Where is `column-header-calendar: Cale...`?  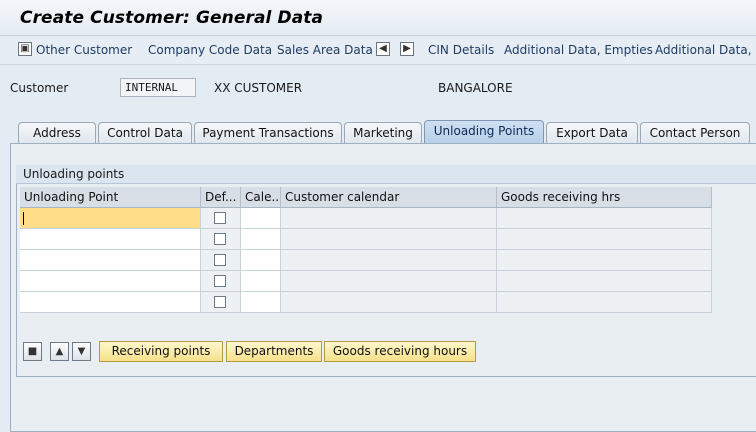
column-header-calendar: Cale... is located at coordinates (261, 197).